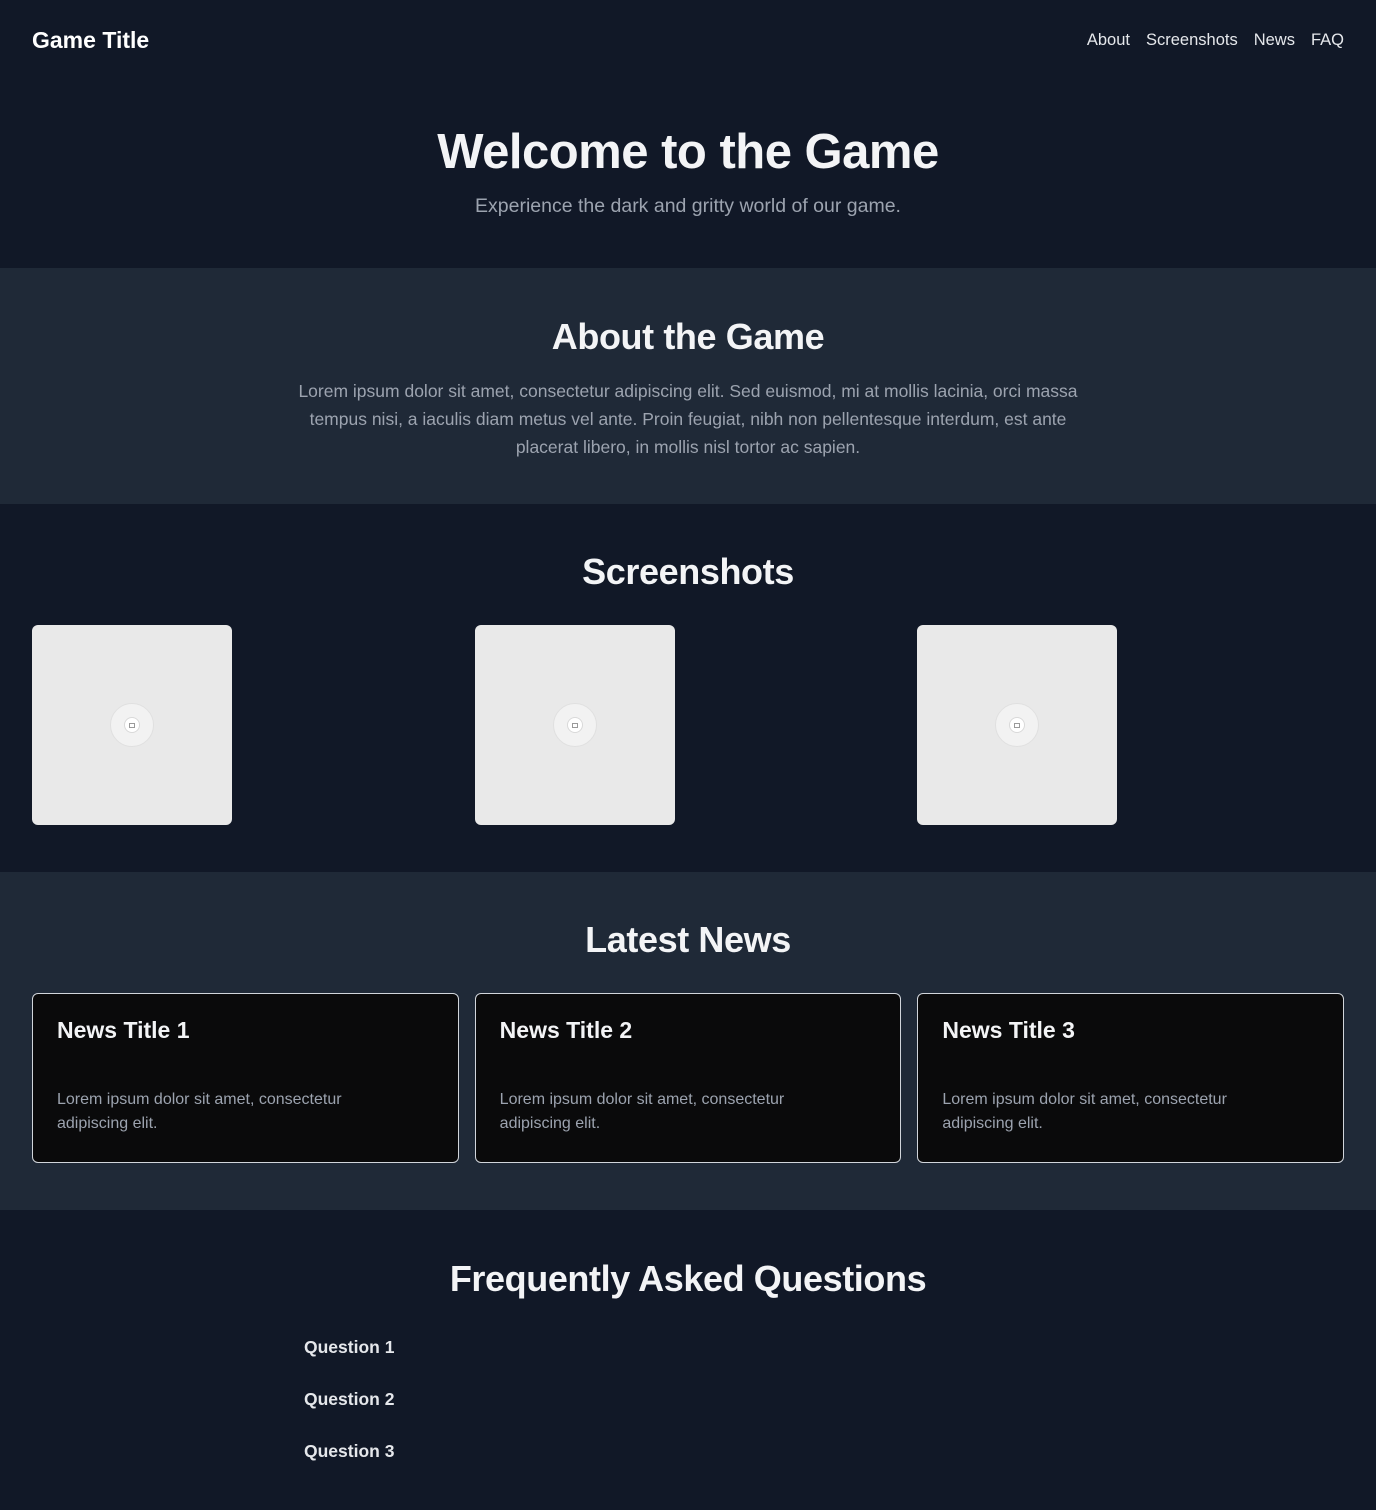 The width and height of the screenshot is (1376, 1510). What do you see at coordinates (1274, 40) in the screenshot?
I see `nav-link-news: News` at bounding box center [1274, 40].